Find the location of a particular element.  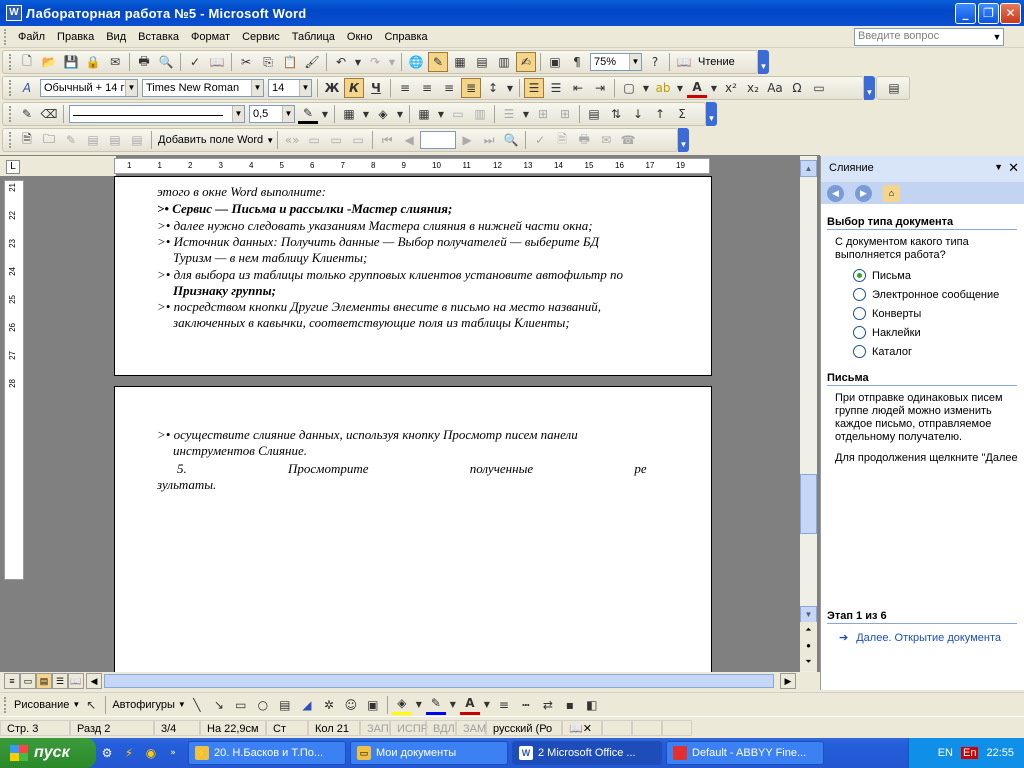

status-ovr: ЗАМ is located at coordinates (471, 727).